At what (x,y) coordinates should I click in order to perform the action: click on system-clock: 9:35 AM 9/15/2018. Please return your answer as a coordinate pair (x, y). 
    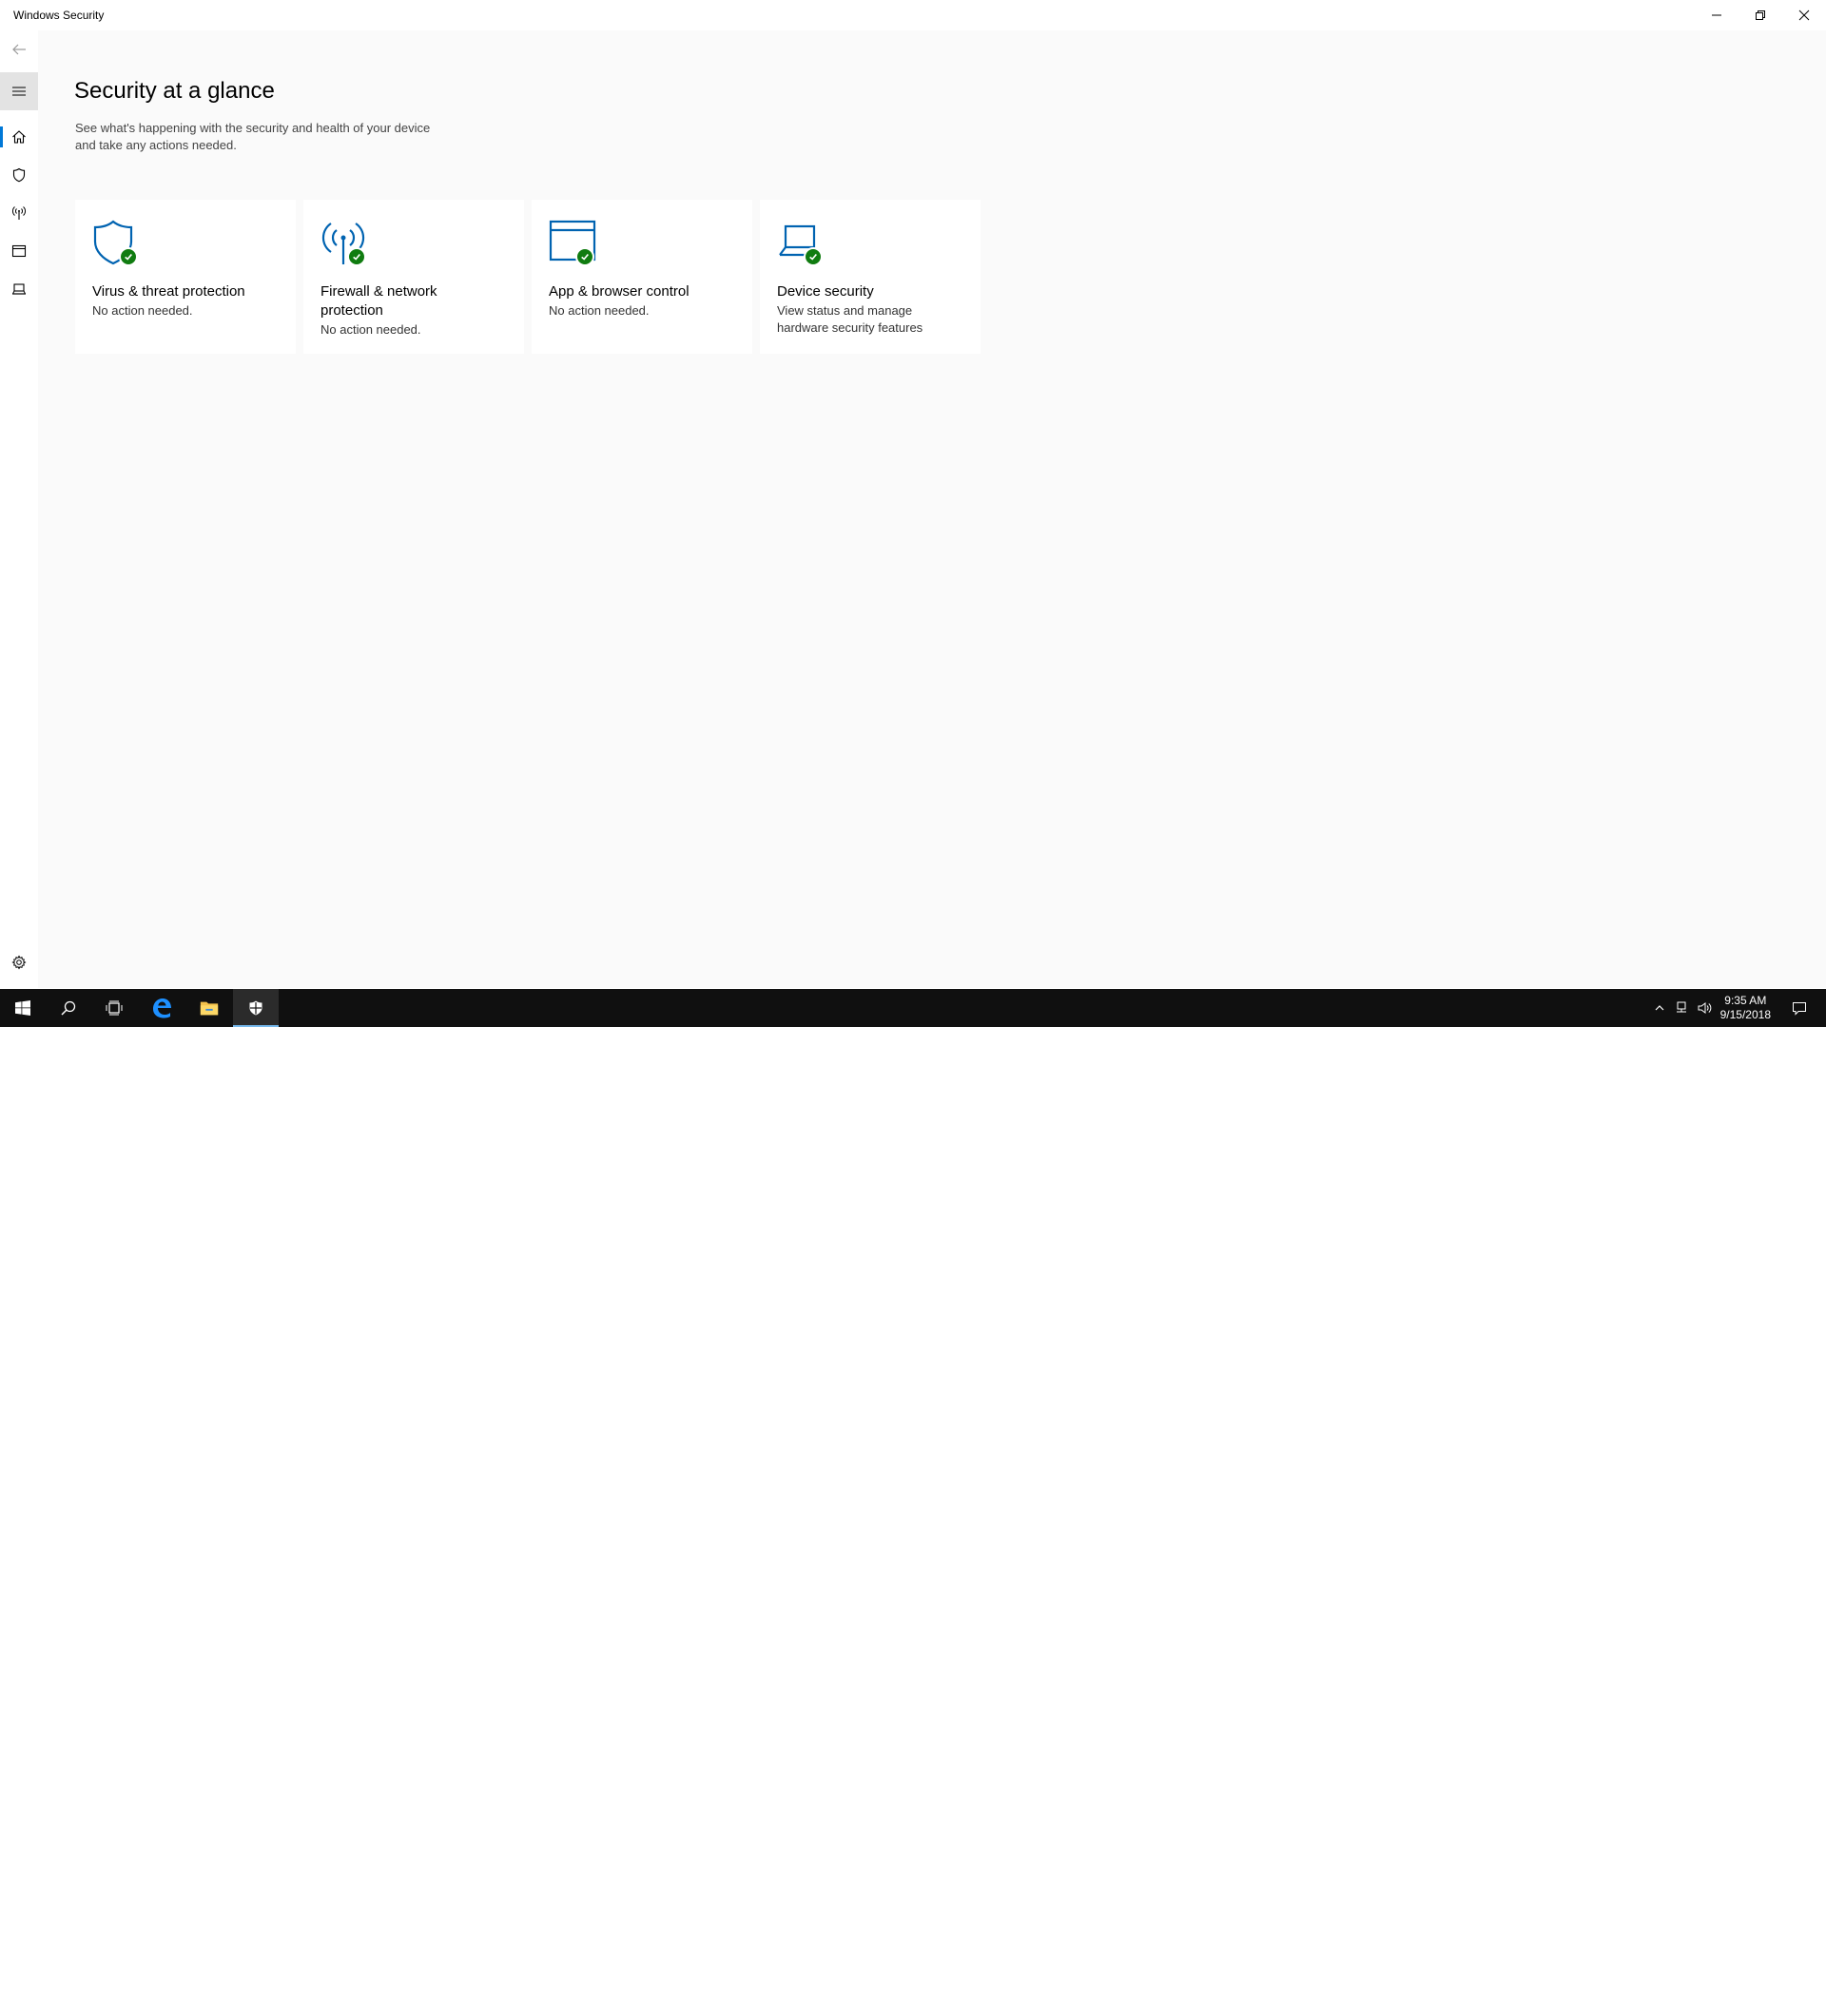
    Looking at the image, I should click on (1745, 1008).